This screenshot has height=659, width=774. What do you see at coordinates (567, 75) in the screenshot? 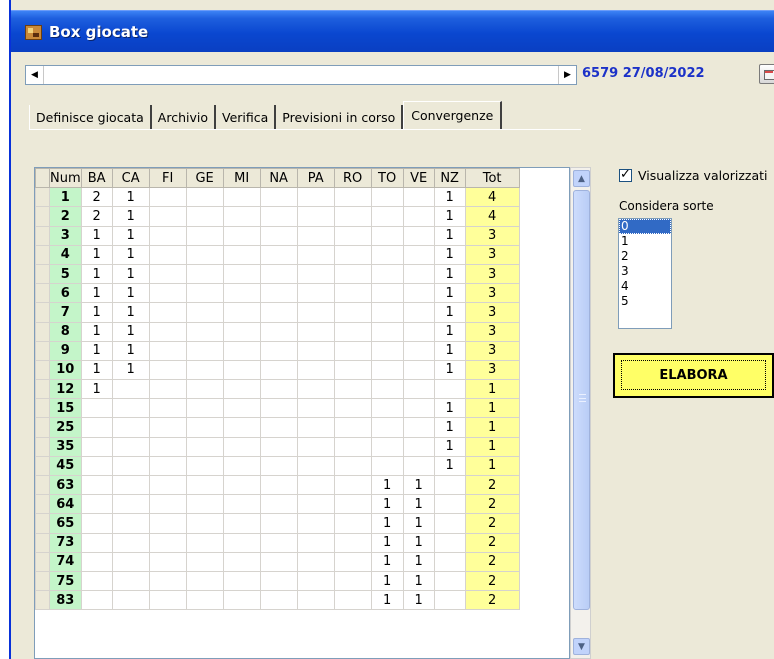
I see `scroll-right-button: ▶` at bounding box center [567, 75].